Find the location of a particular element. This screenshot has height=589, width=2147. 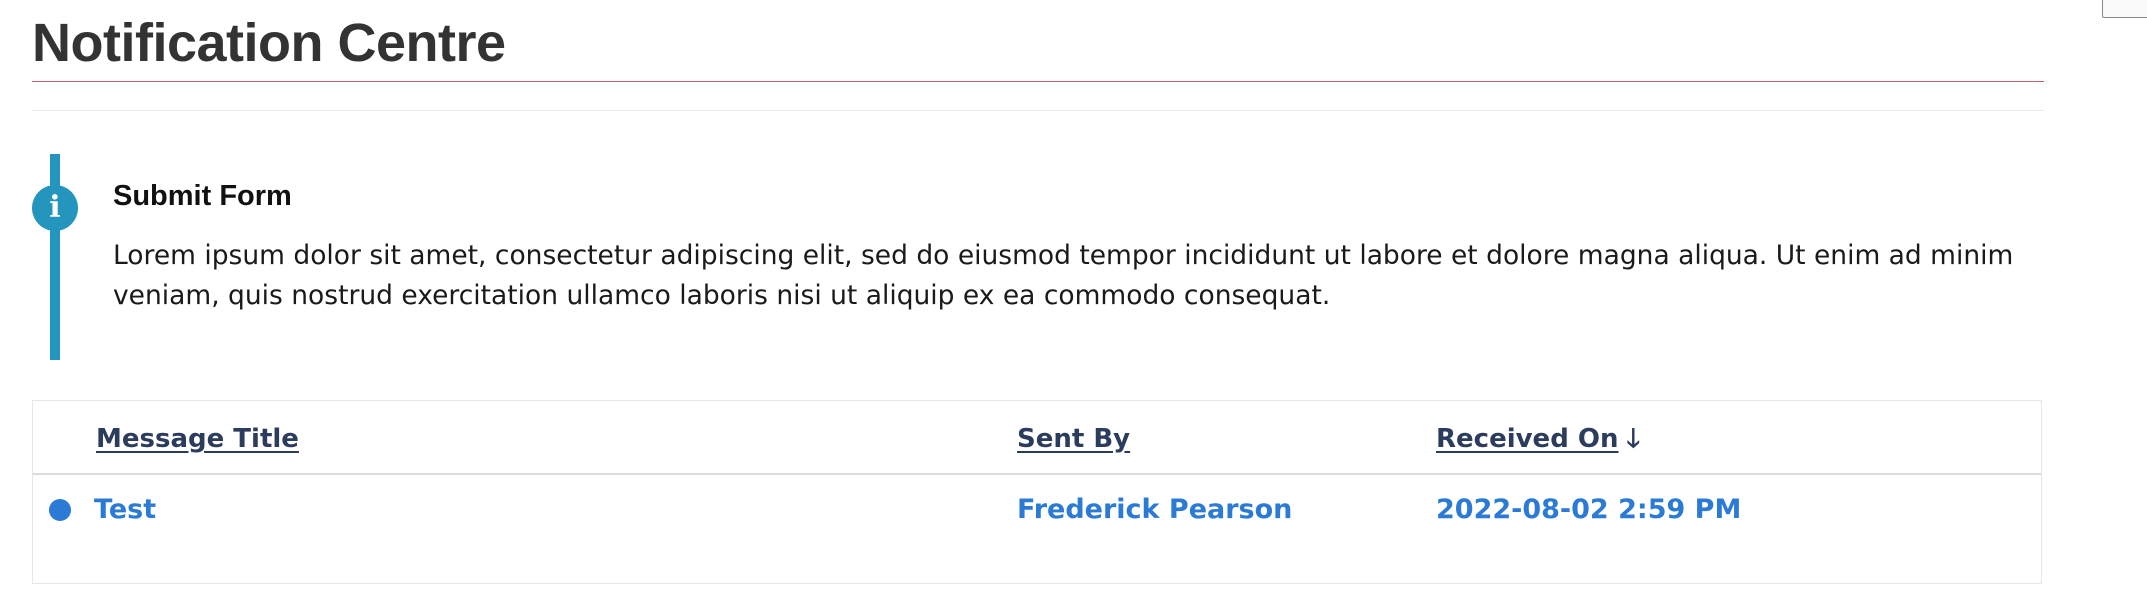

page-title: Notification Centre is located at coordinates (269, 43).